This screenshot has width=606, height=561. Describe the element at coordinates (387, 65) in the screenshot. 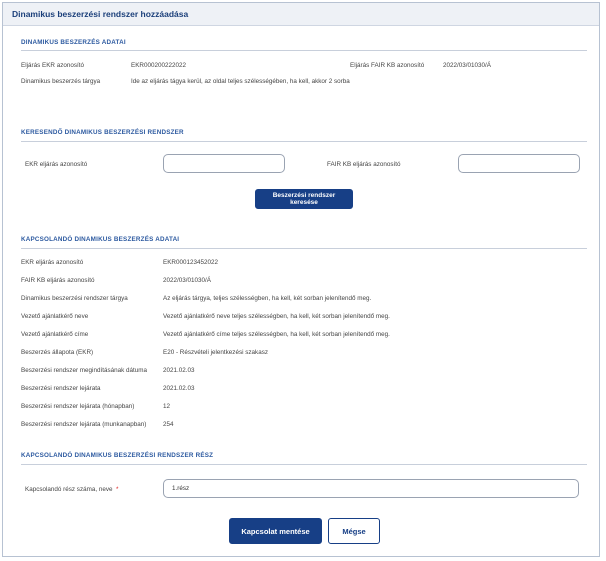

I see `eljaras-fair-label: Eljárás FAIR KB azonosító` at that location.